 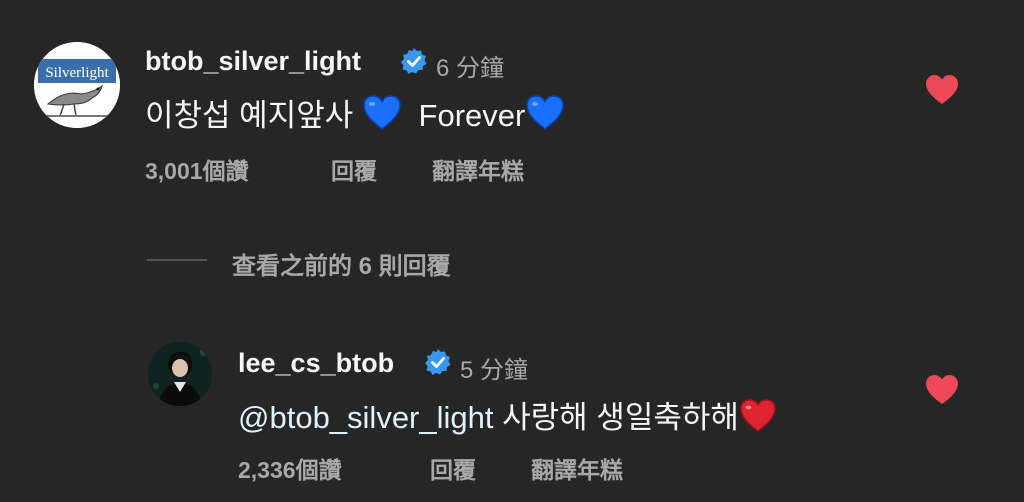 I want to click on mention-link: @btob_silver_light, so click(x=366, y=417).